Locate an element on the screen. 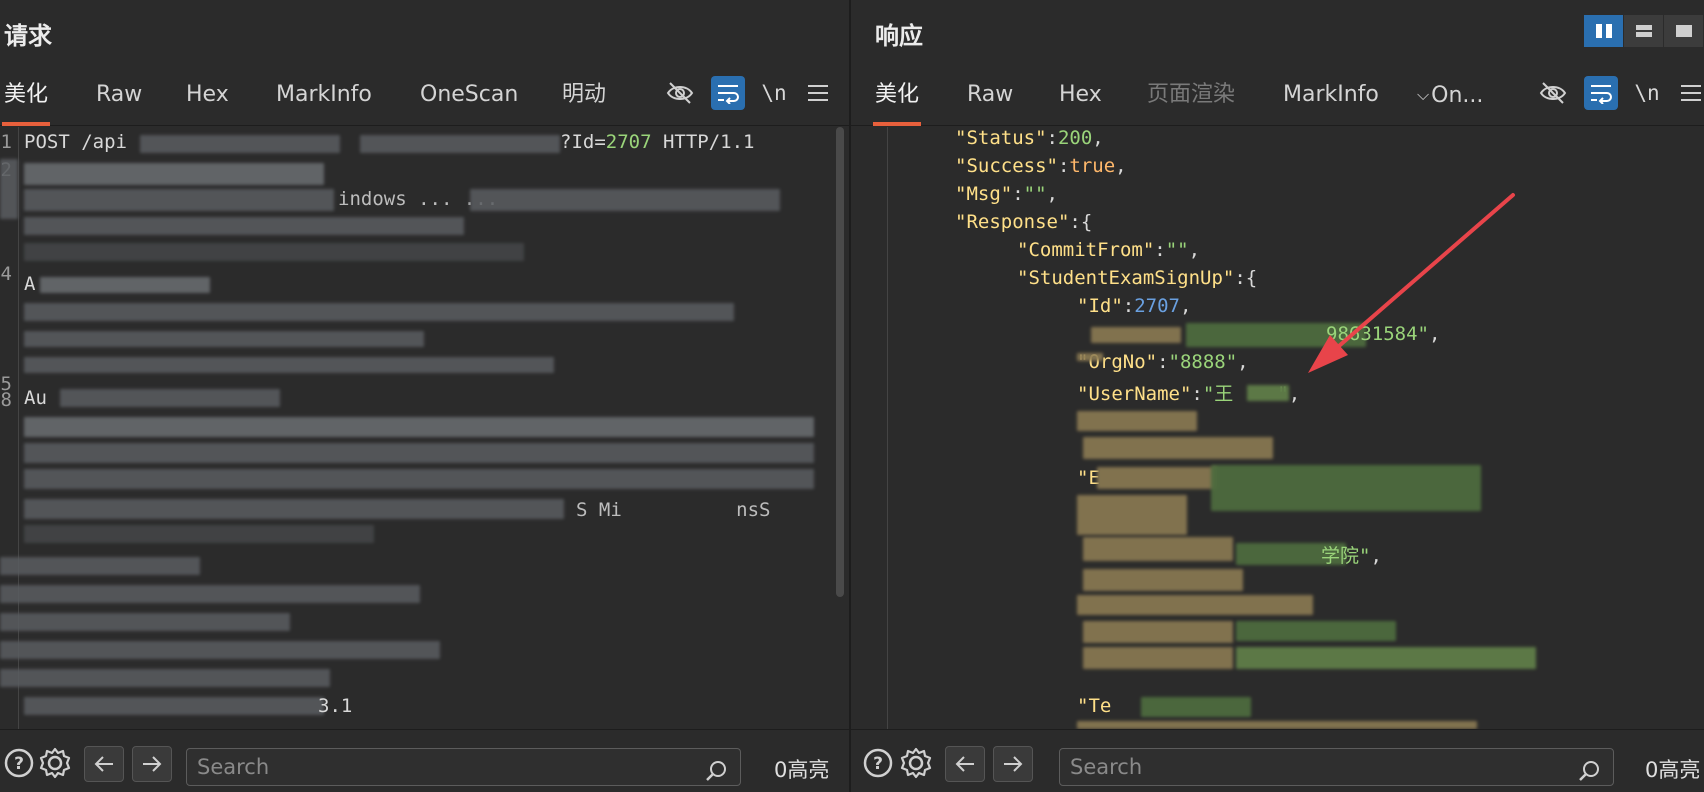 This screenshot has height=792, width=1704. layout-stacked-icon is located at coordinates (1644, 31).